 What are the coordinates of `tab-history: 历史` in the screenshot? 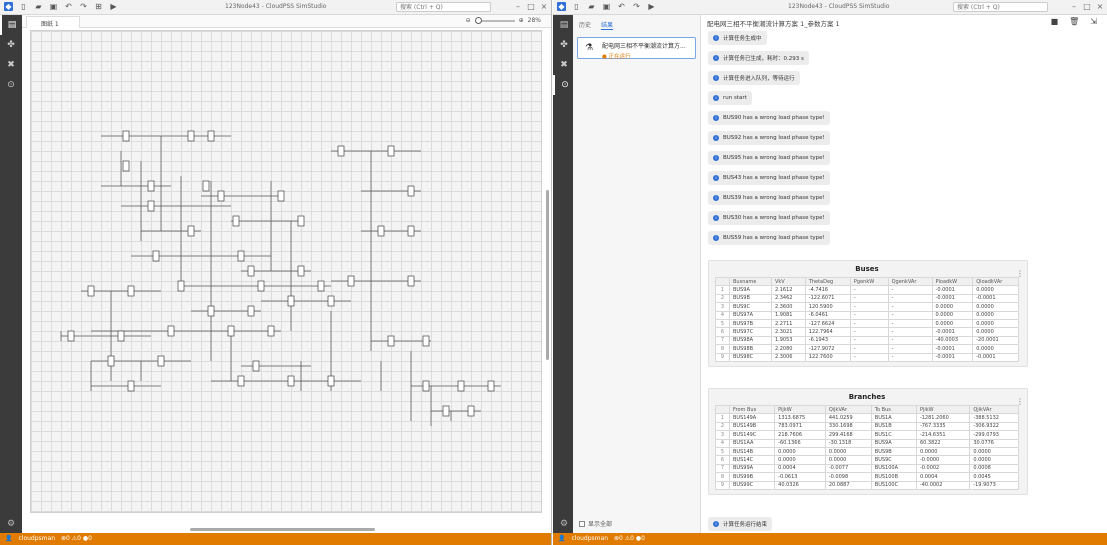 It's located at (585, 25).